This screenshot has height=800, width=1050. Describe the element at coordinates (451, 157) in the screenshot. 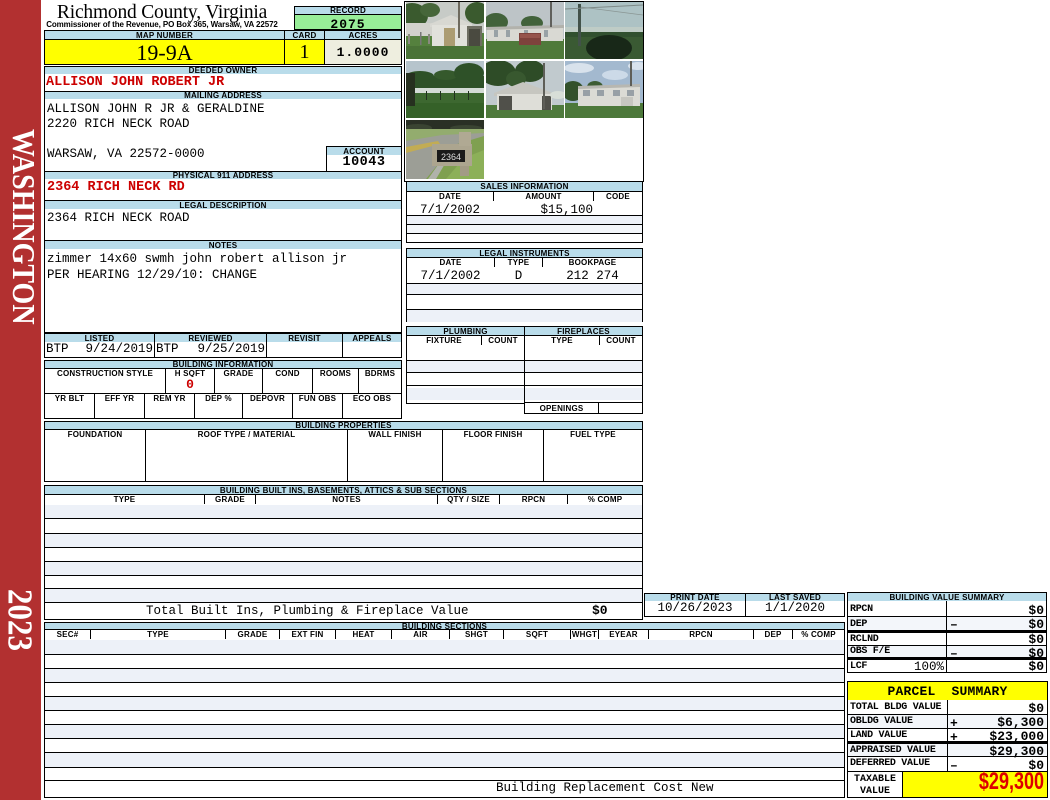

I see `svg-text: 2364` at that location.